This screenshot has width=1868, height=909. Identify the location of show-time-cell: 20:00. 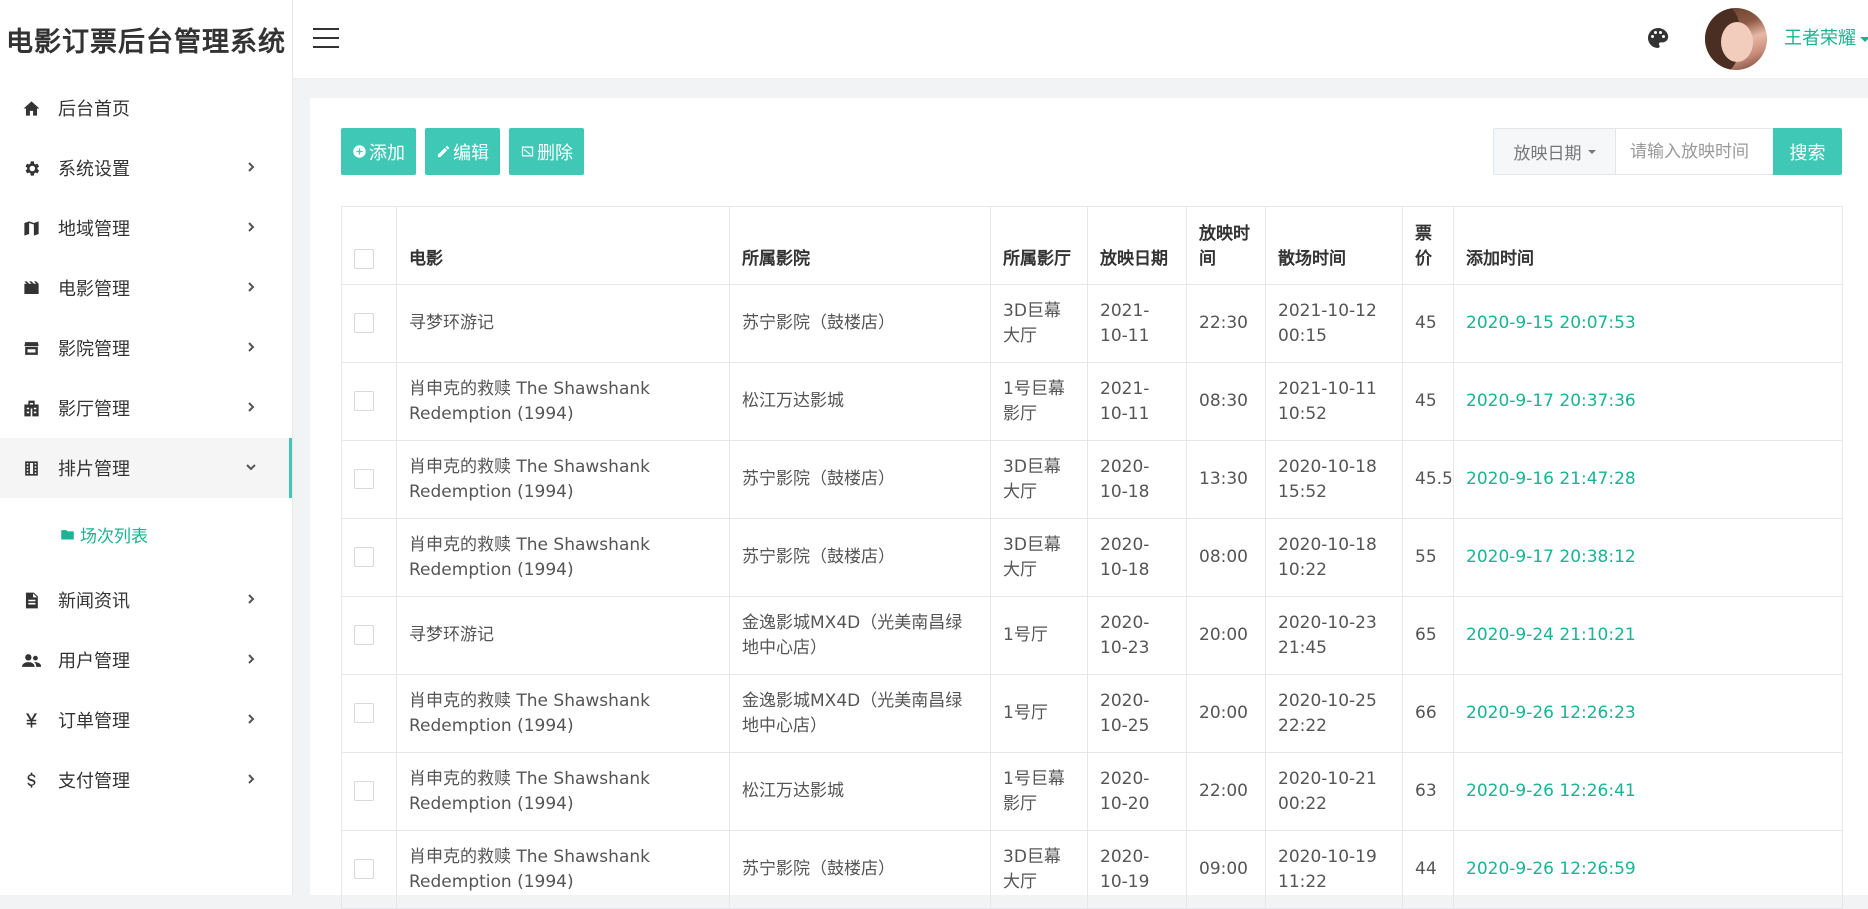
(1226, 635).